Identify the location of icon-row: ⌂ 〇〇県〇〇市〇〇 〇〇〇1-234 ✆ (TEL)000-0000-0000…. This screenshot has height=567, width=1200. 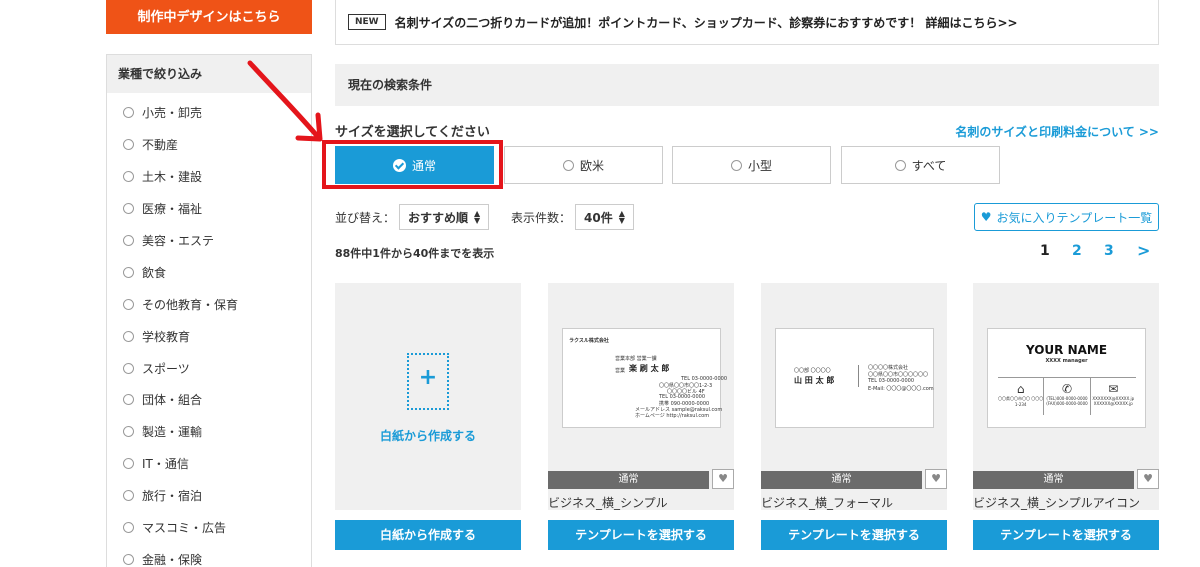
(1067, 396).